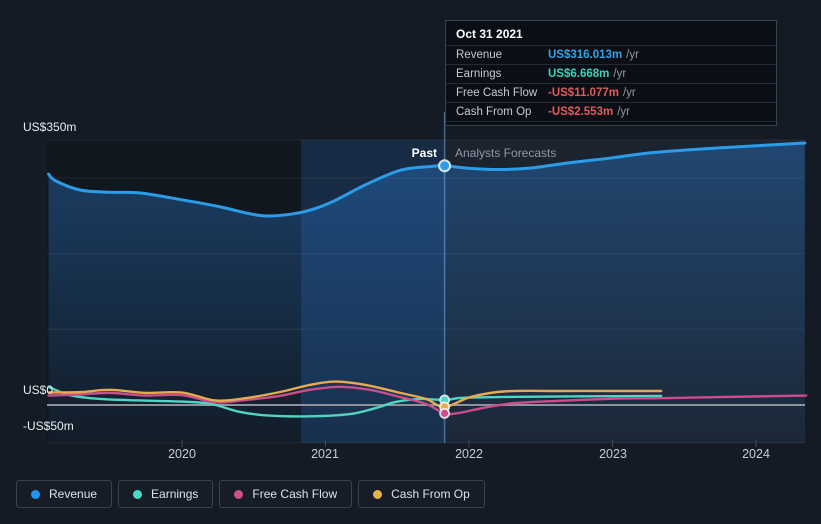 The height and width of the screenshot is (524, 821). I want to click on cash-from-op-color-dot-icon, so click(378, 494).